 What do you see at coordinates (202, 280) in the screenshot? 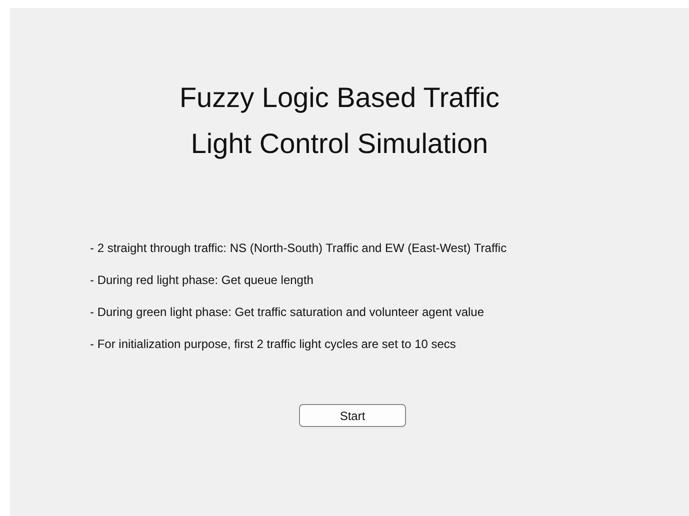
I see `info-text: - During red light phase: Get queue length` at bounding box center [202, 280].